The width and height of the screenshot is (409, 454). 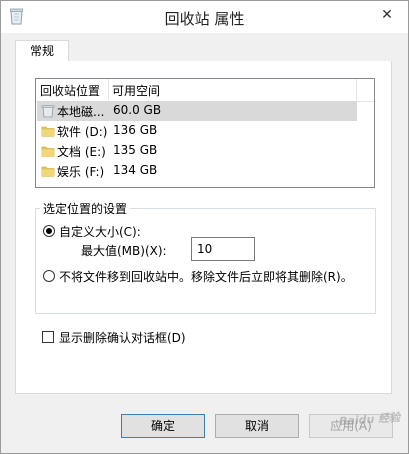 What do you see at coordinates (48, 337) in the screenshot?
I see `confirm-delete-checkbox` at bounding box center [48, 337].